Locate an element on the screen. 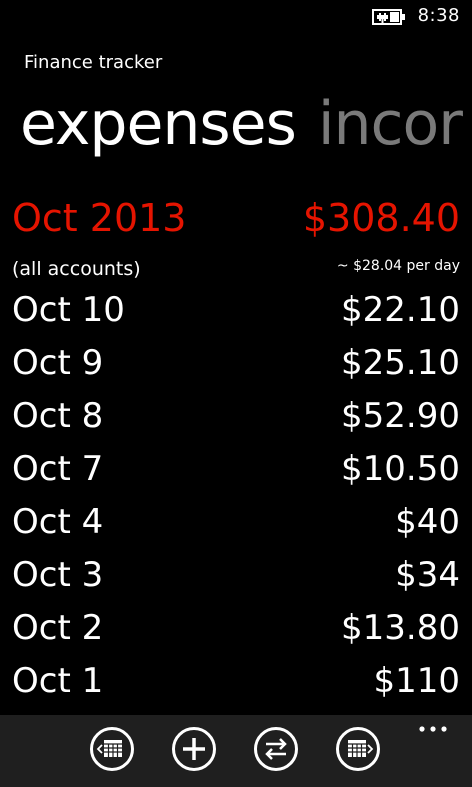 The height and width of the screenshot is (787, 472). next-month-button is located at coordinates (358, 749).